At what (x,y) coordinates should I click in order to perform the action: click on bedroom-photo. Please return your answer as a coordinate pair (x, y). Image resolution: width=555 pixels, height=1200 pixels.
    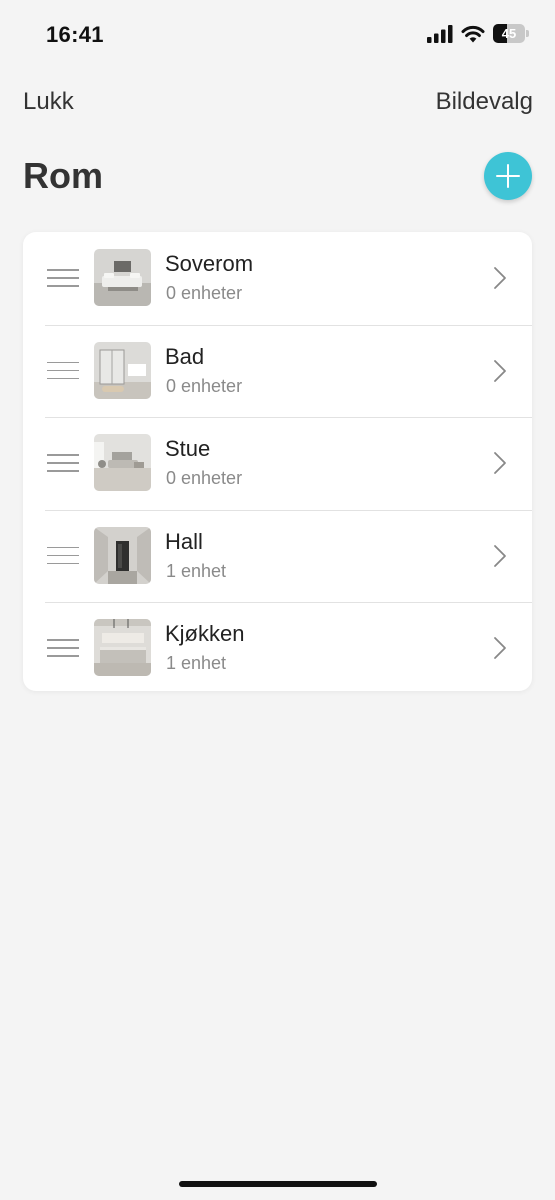
    Looking at the image, I should click on (122, 277).